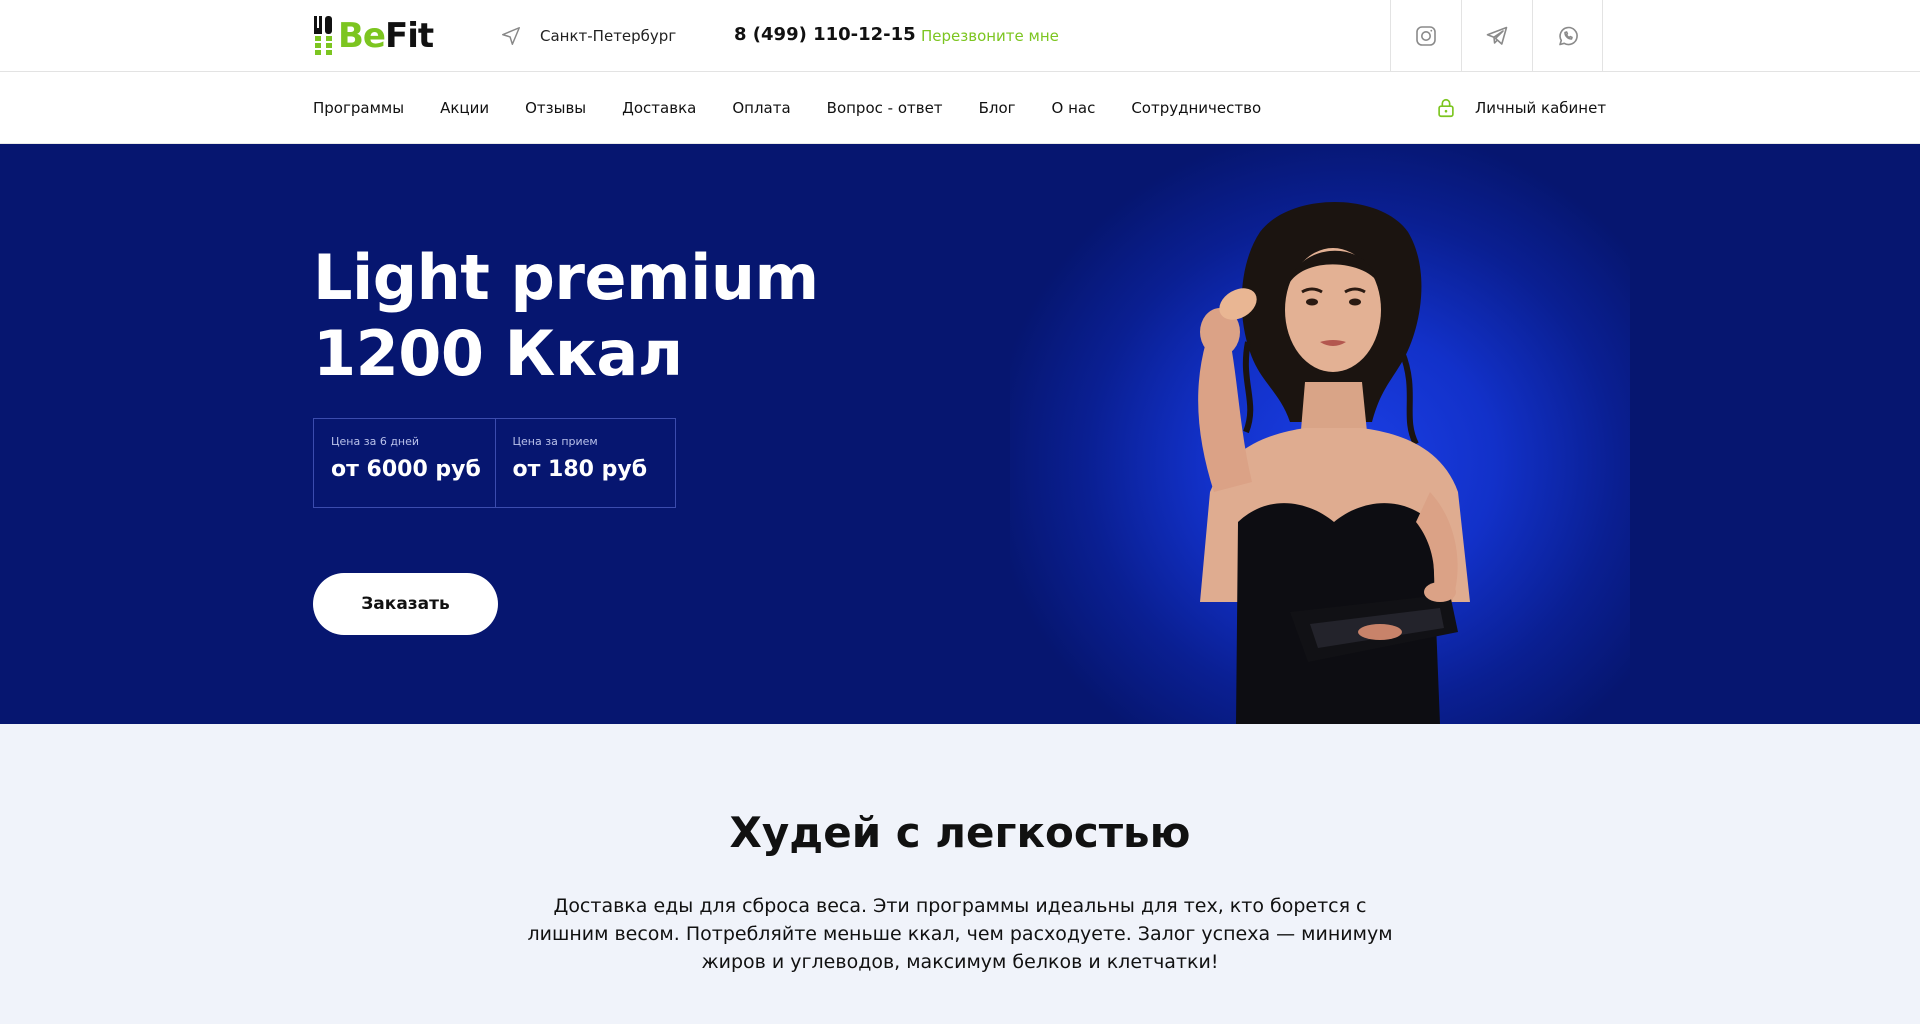 Image resolution: width=1920 pixels, height=1024 pixels. I want to click on nav-item-payment: Оплата, so click(761, 108).